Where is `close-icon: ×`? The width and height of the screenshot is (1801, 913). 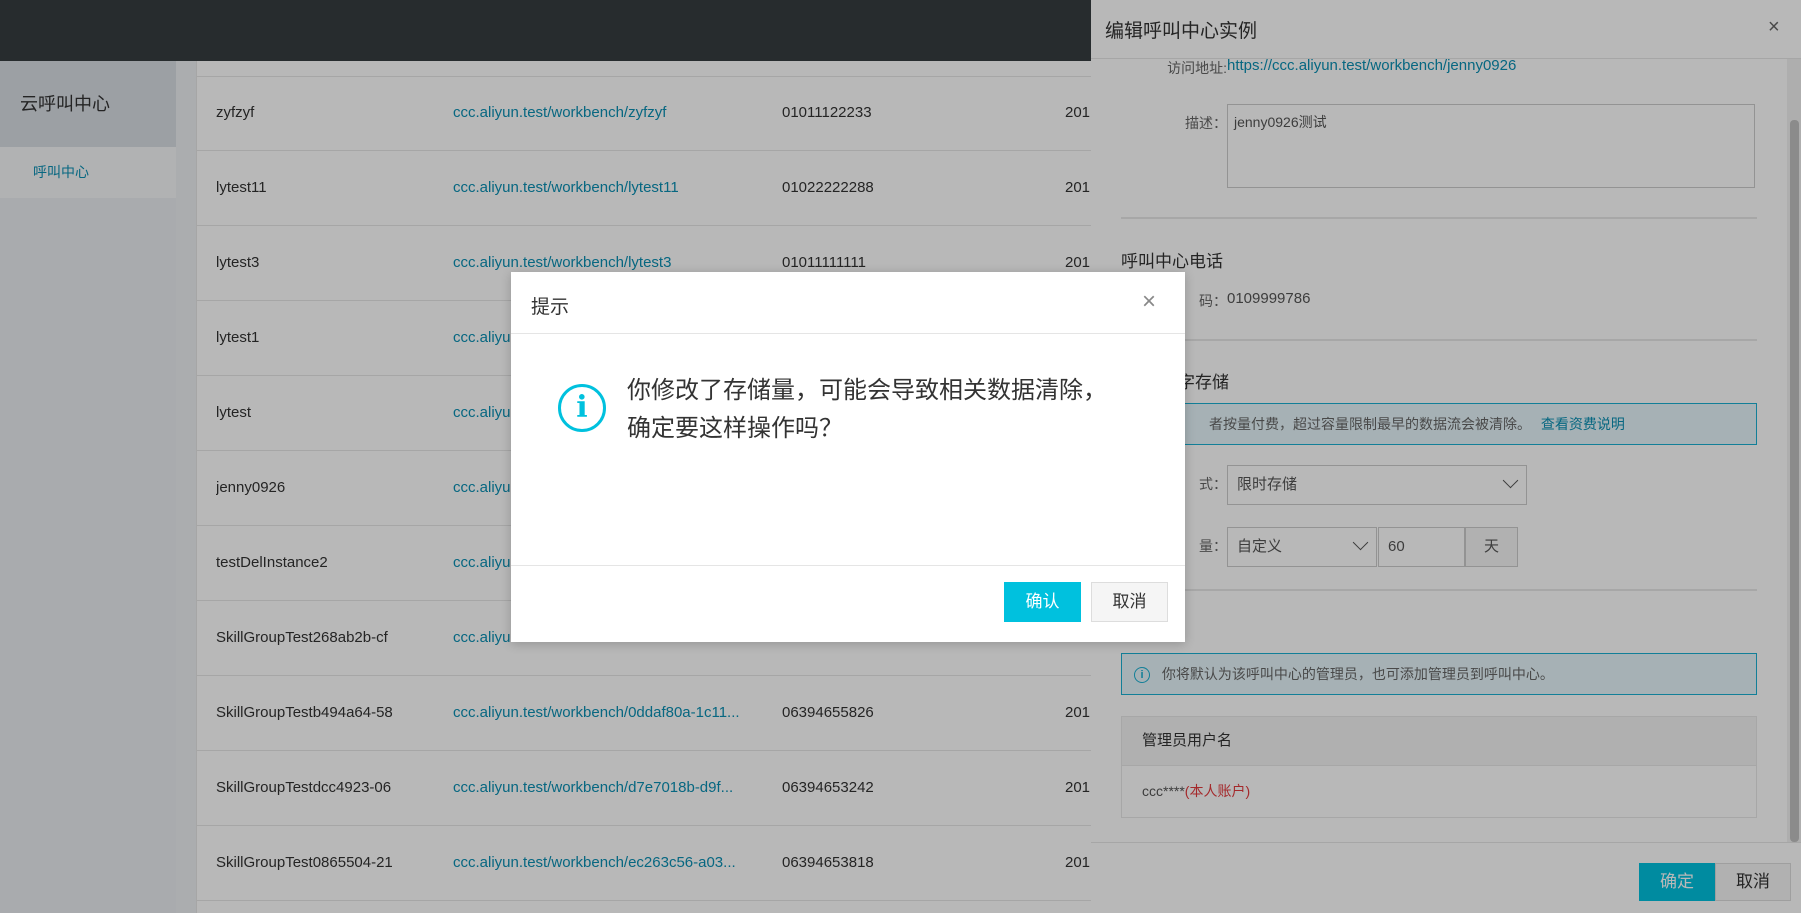 close-icon: × is located at coordinates (1149, 302).